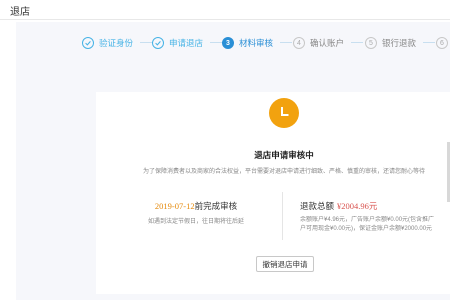  What do you see at coordinates (216, 206) in the screenshot?
I see `deadline-suffix: 前完成审核` at bounding box center [216, 206].